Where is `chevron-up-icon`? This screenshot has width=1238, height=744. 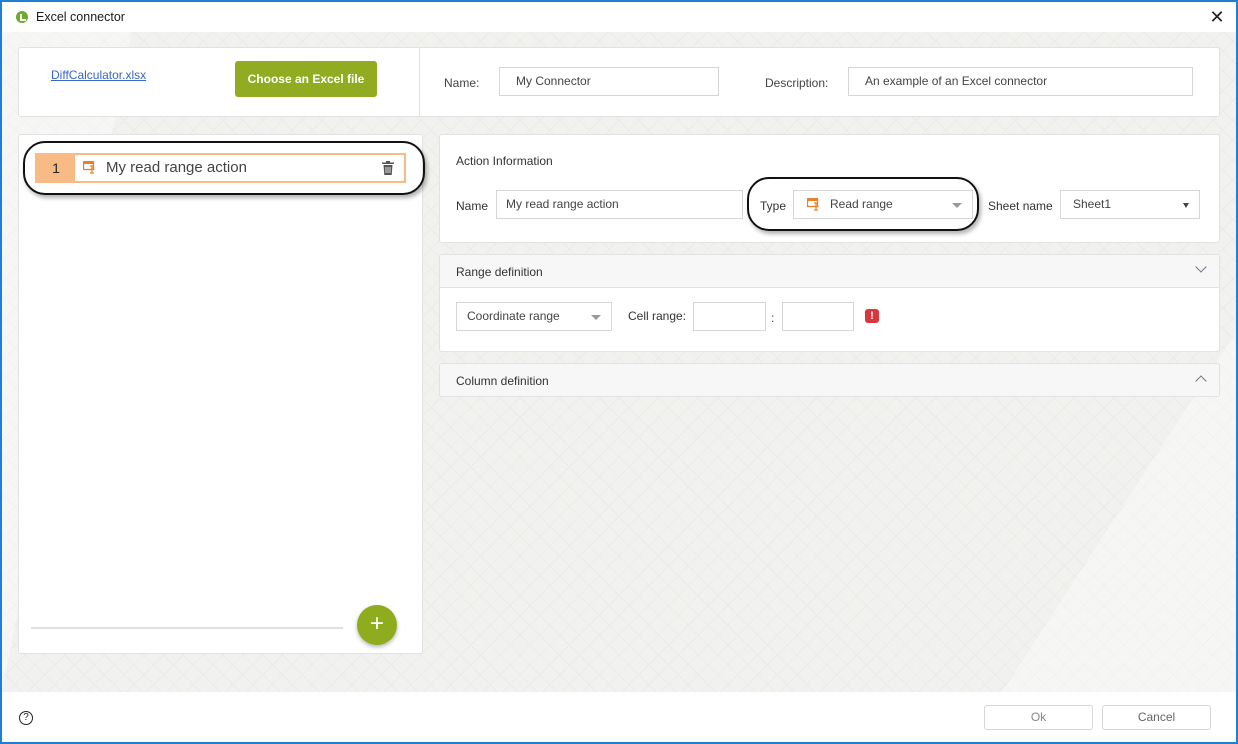 chevron-up-icon is located at coordinates (1201, 381).